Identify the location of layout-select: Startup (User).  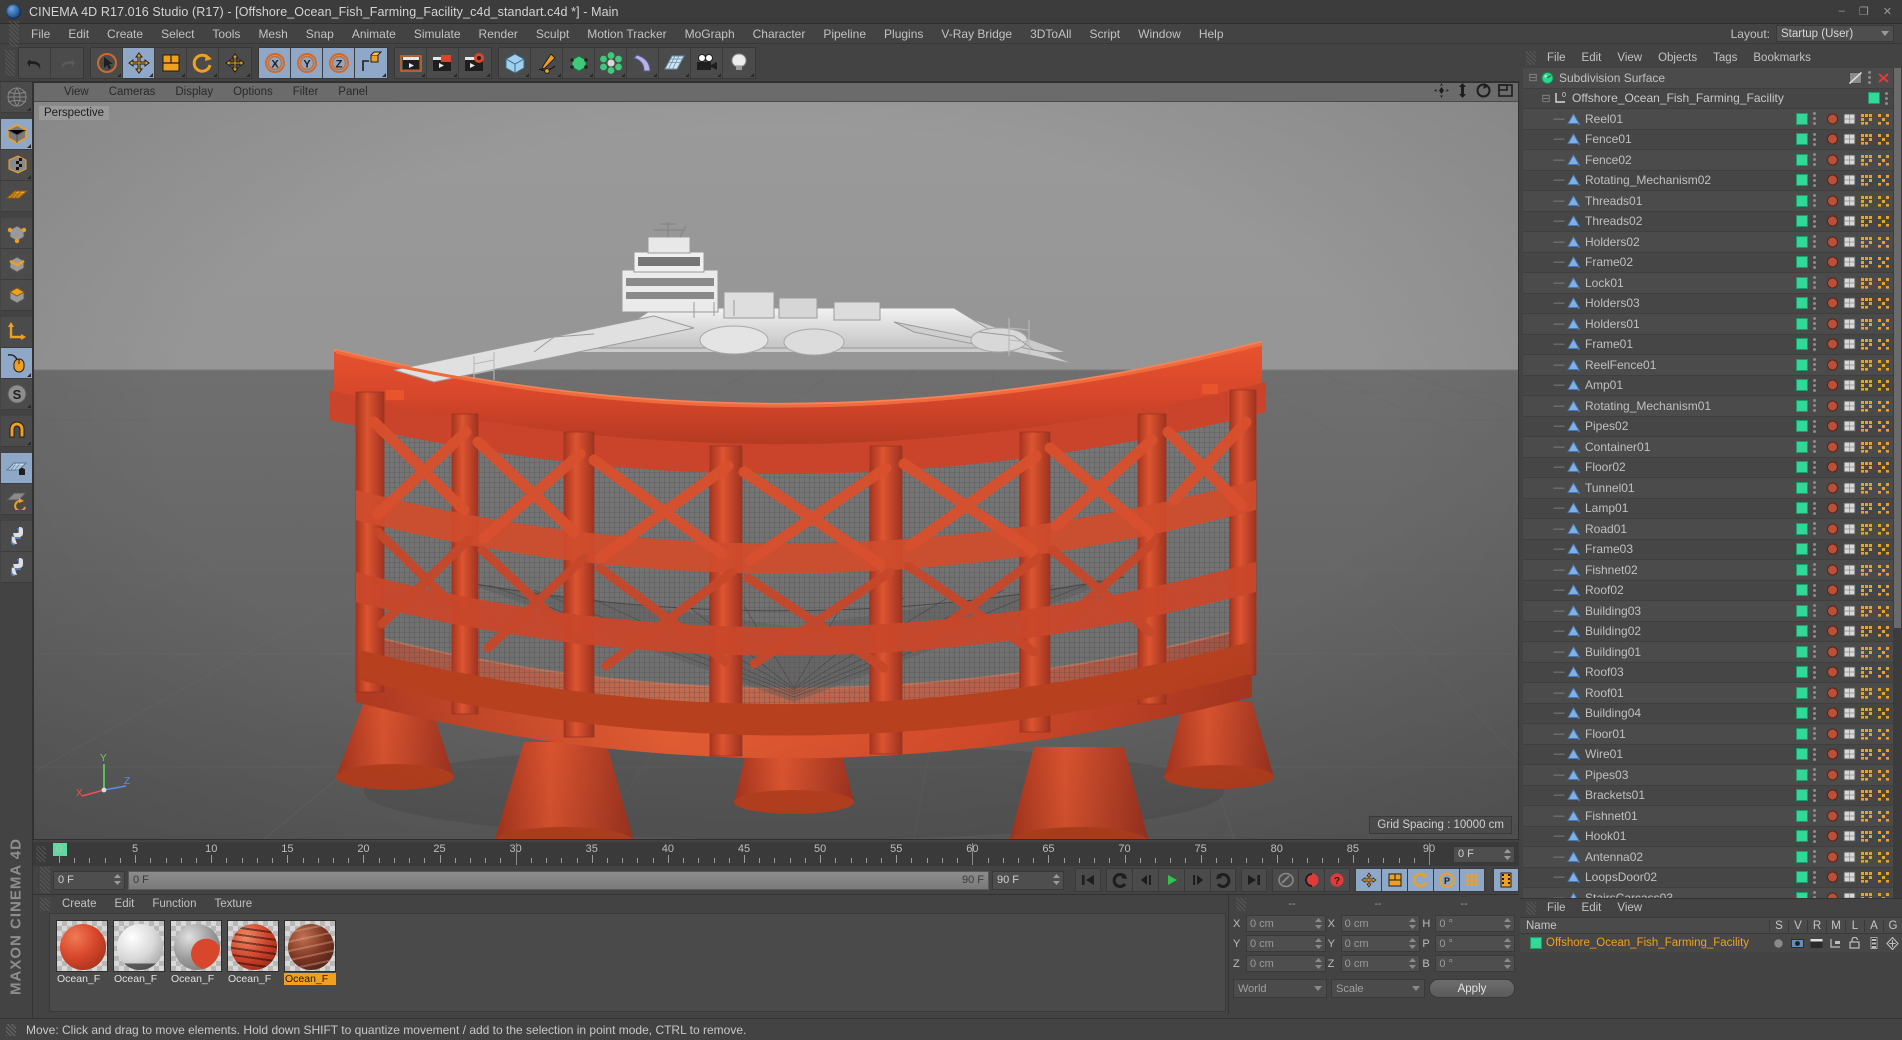
(1835, 33).